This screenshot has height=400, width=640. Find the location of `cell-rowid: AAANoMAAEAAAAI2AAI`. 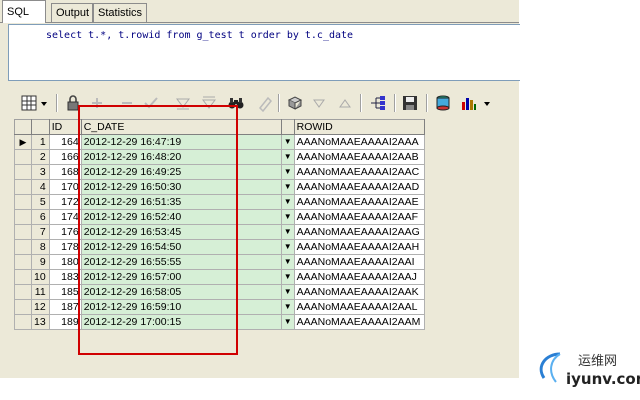

cell-rowid: AAANoMAAEAAAAI2AAI is located at coordinates (359, 262).